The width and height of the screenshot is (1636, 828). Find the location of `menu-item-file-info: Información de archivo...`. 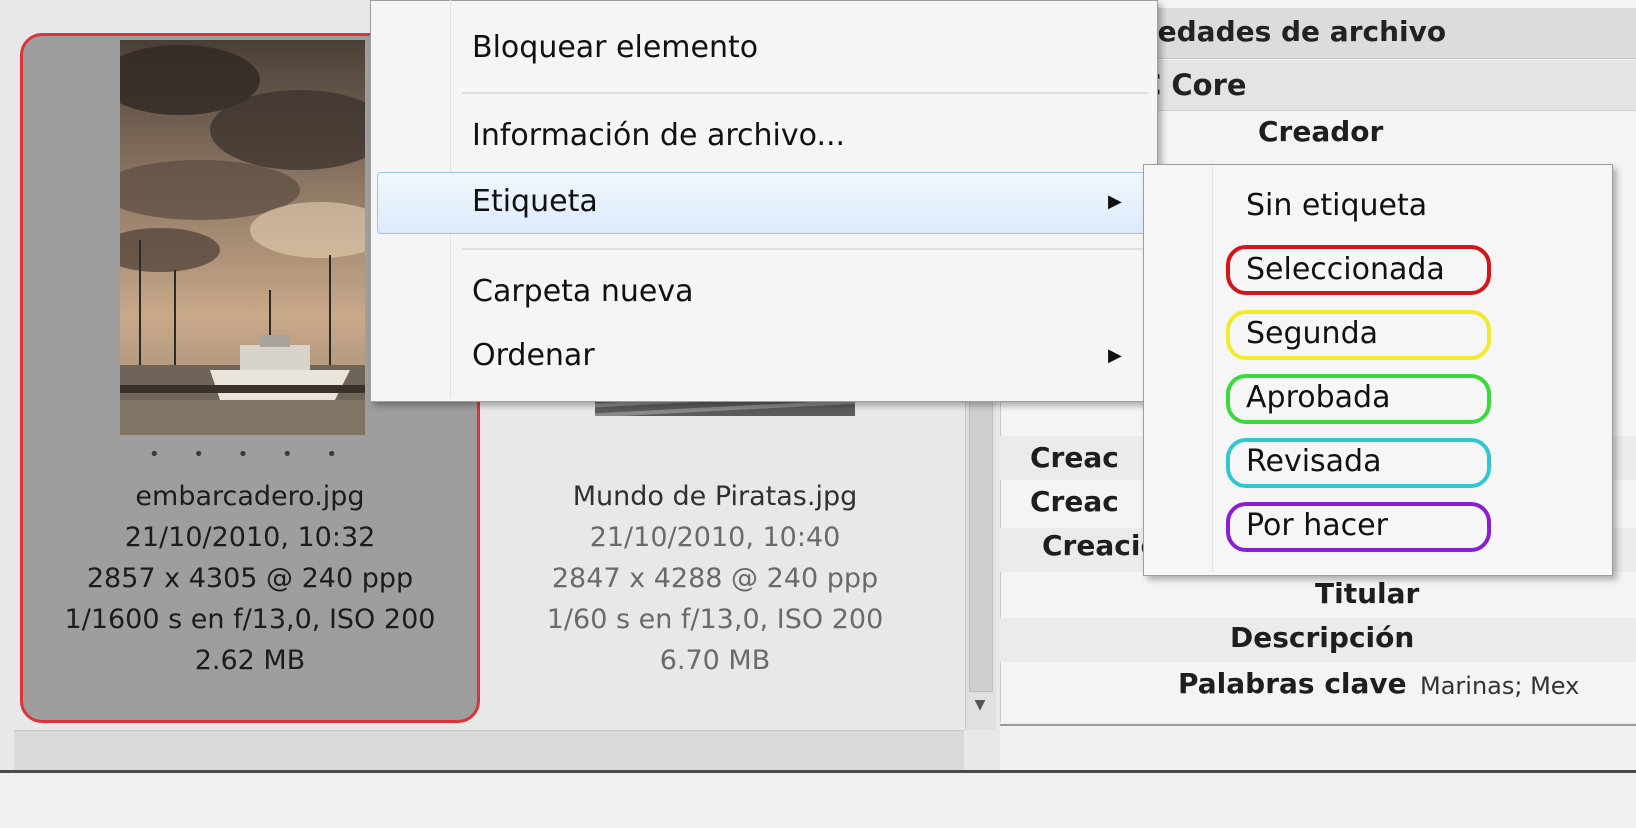

menu-item-file-info: Información de archivo... is located at coordinates (658, 136).